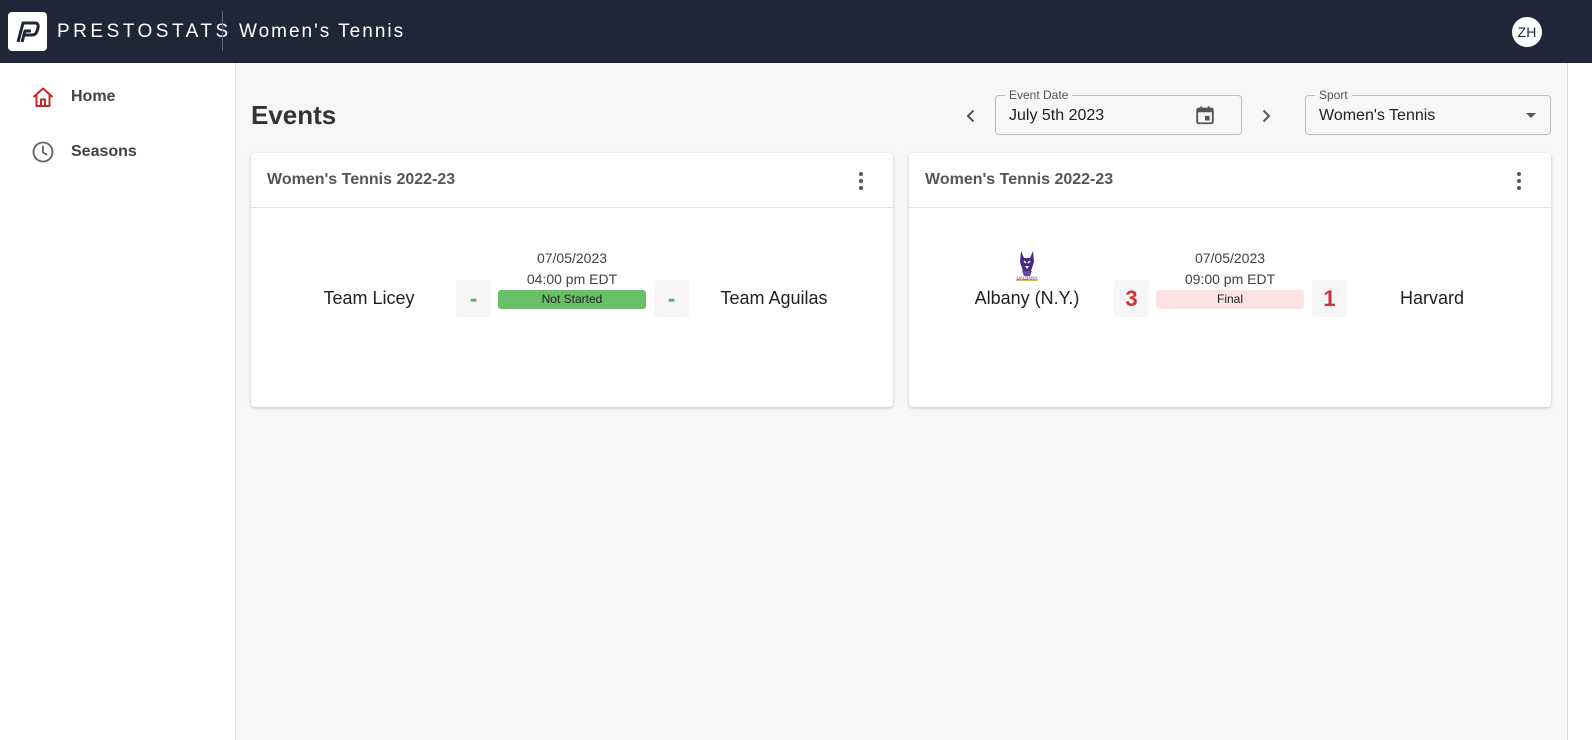 The width and height of the screenshot is (1592, 740). I want to click on status-badge: Final, so click(1230, 299).